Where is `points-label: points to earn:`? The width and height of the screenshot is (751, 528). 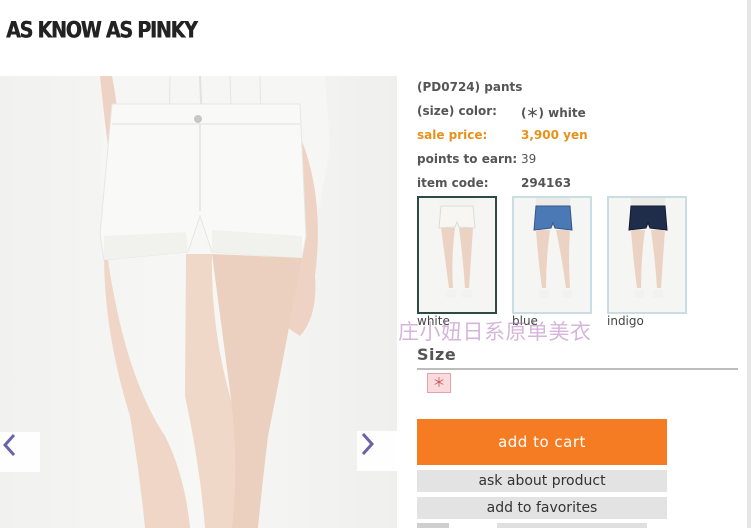
points-label: points to earn: is located at coordinates (467, 159).